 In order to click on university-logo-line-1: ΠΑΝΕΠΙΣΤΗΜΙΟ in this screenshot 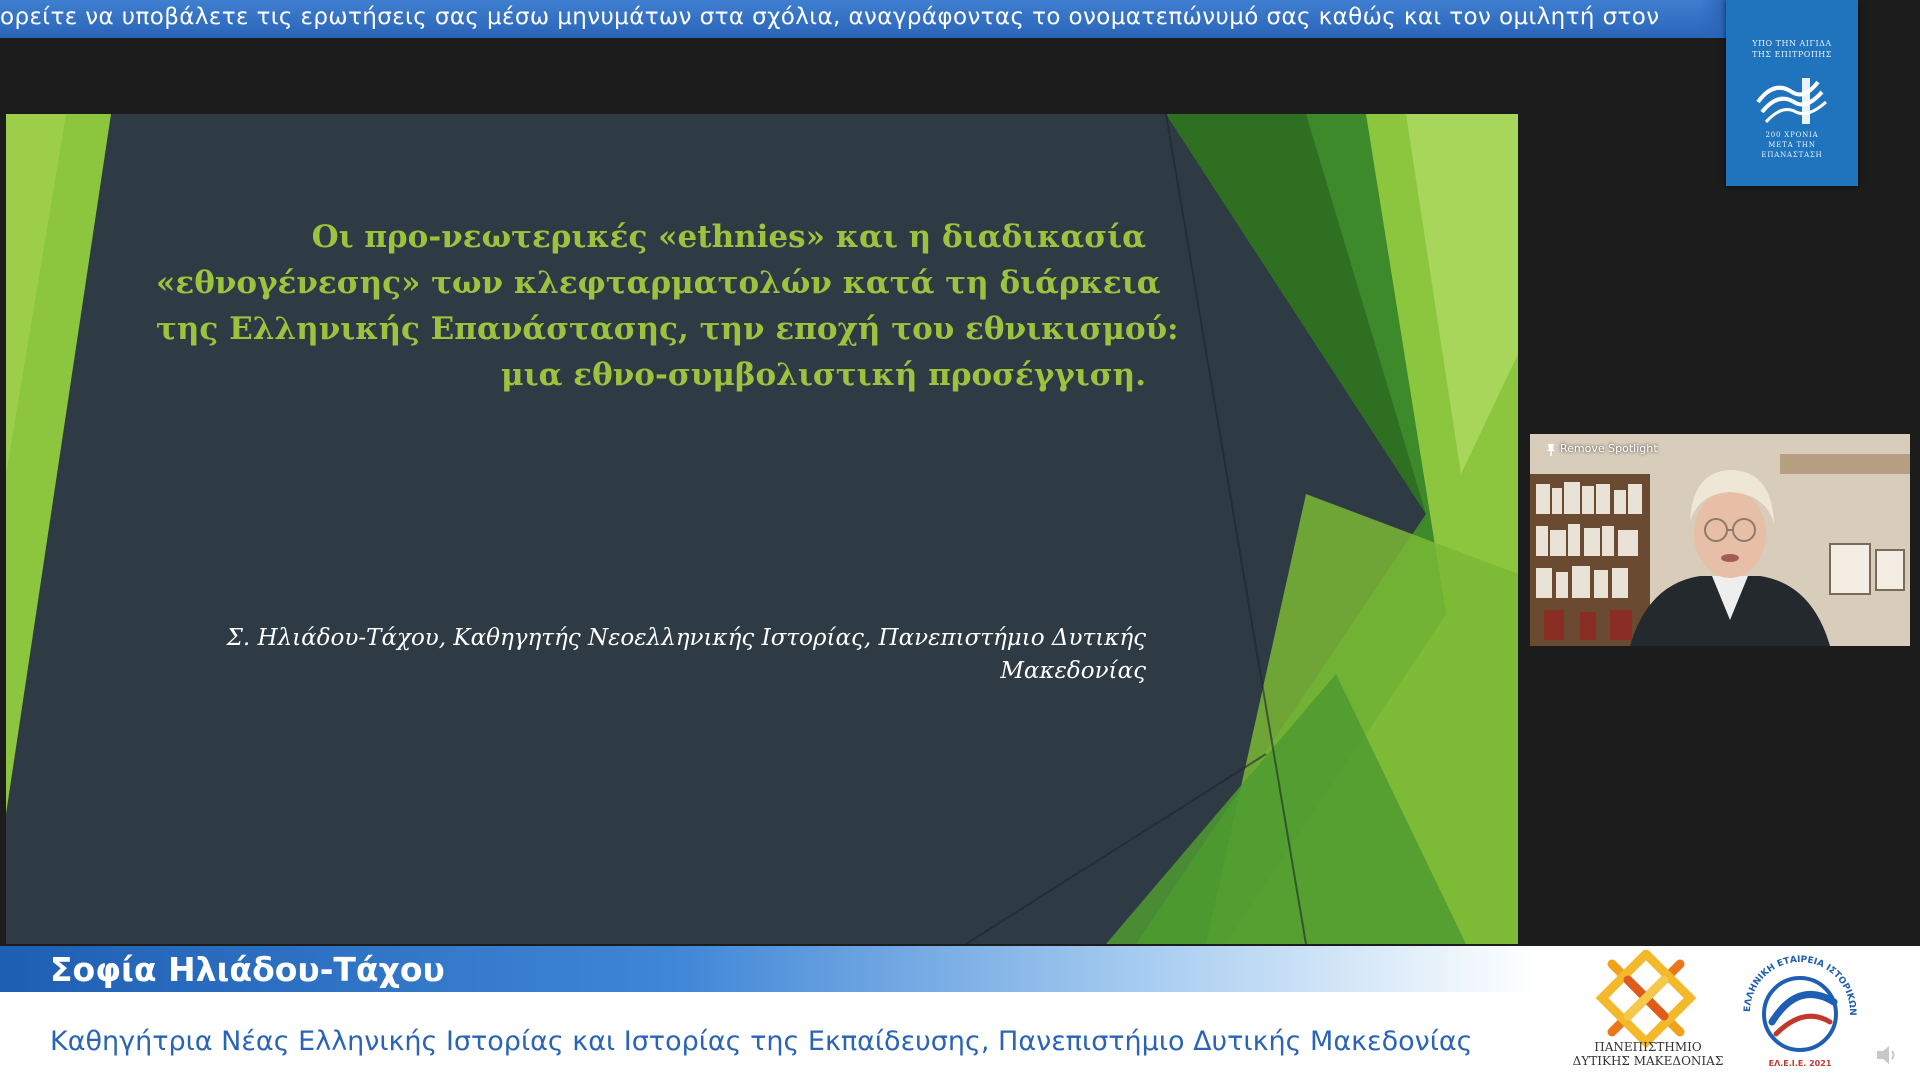, I will do `click(1648, 1047)`.